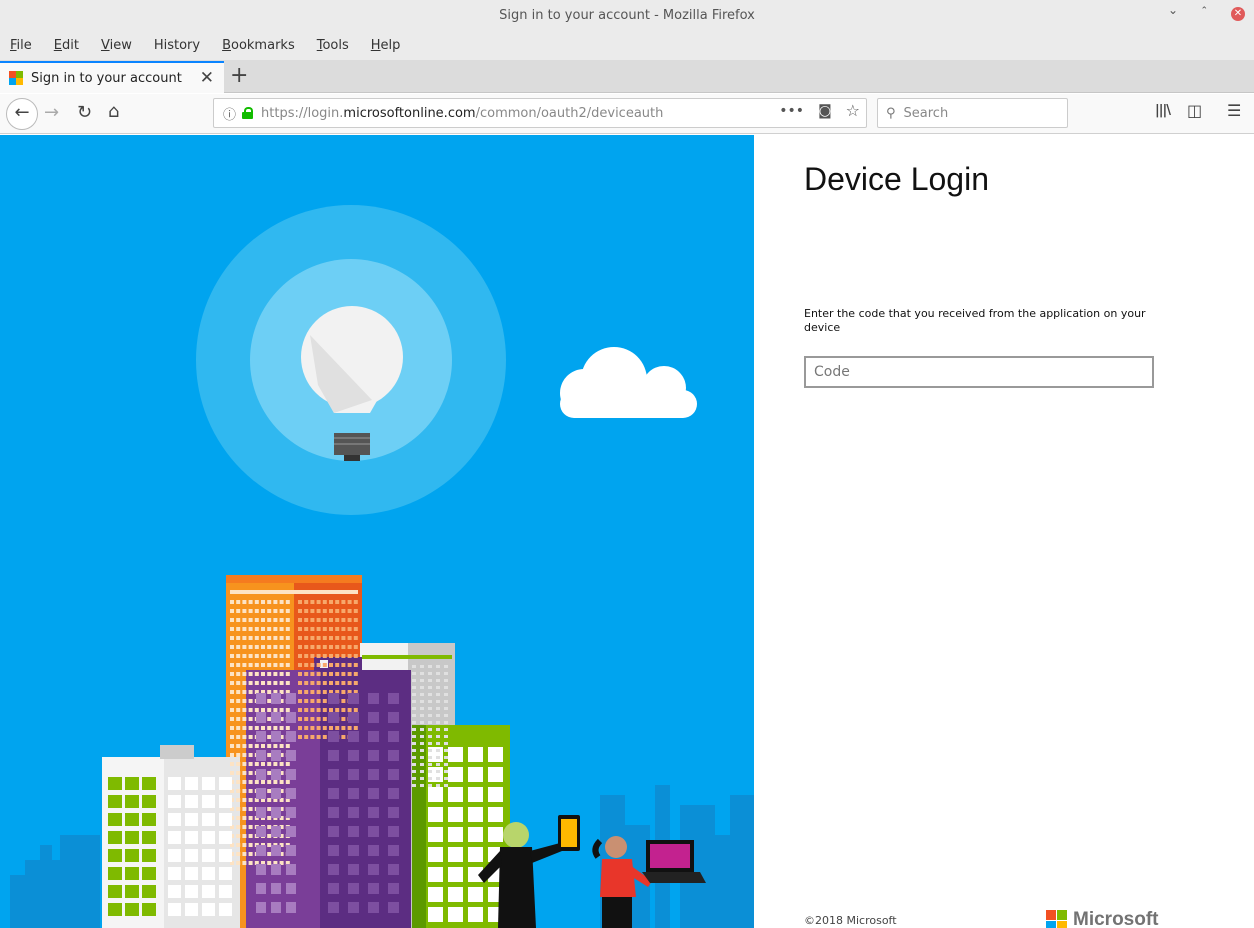 Image resolution: width=1254 pixels, height=928 pixels. What do you see at coordinates (1163, 110) in the screenshot?
I see `library-icon: |||\` at bounding box center [1163, 110].